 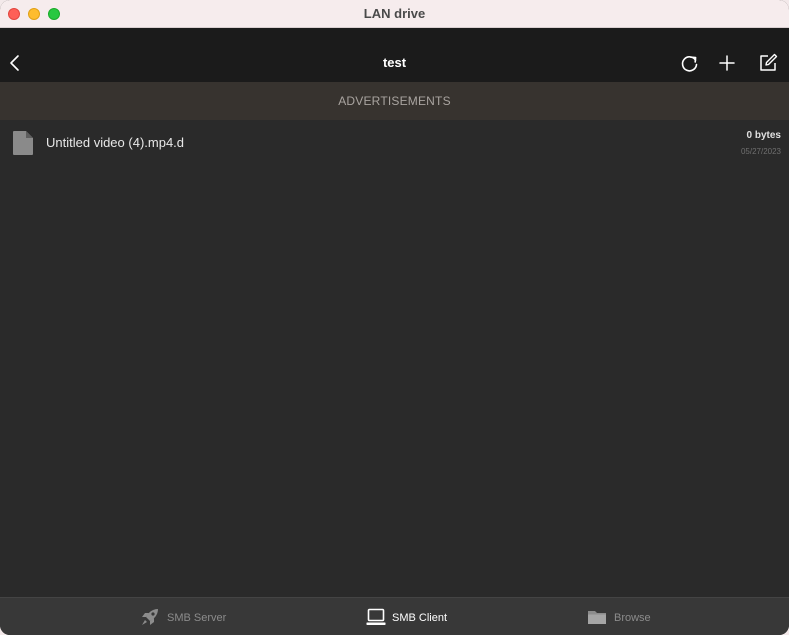 I want to click on edit-button, so click(x=768, y=63).